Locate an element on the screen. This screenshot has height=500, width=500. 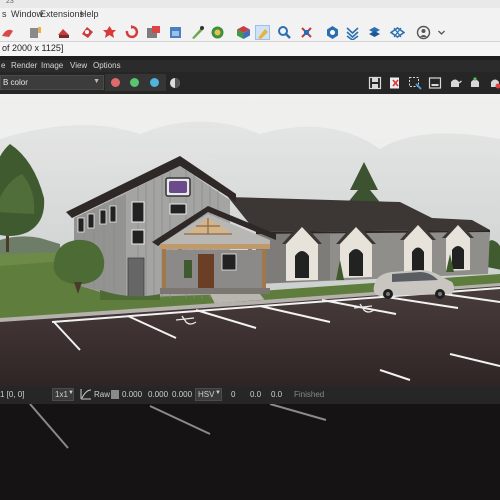
zoom-select: 1x1 ▼ is located at coordinates (63, 394).